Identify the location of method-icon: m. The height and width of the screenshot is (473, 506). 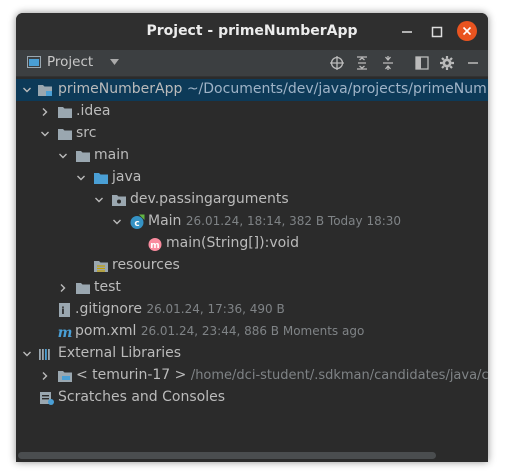
(155, 244).